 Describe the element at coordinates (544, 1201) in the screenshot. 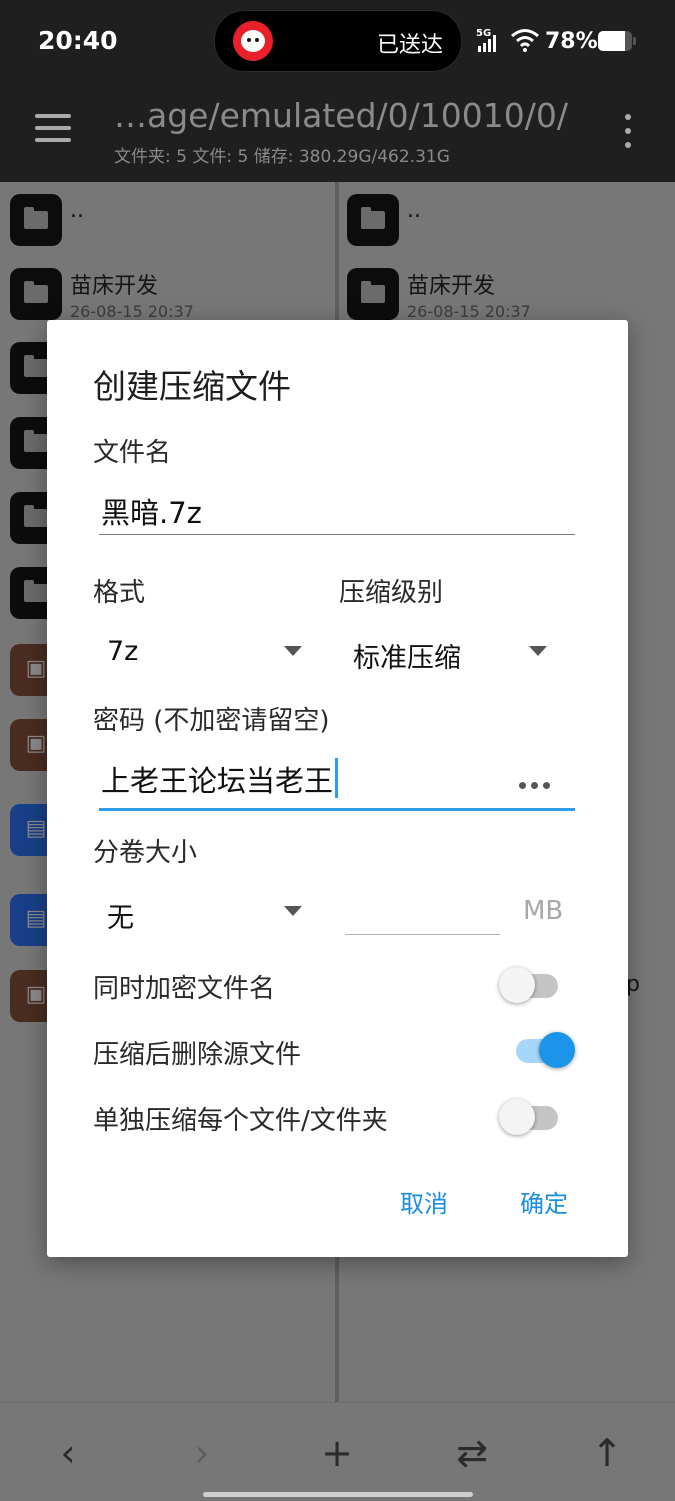

I see `confirm-button: 确定` at that location.